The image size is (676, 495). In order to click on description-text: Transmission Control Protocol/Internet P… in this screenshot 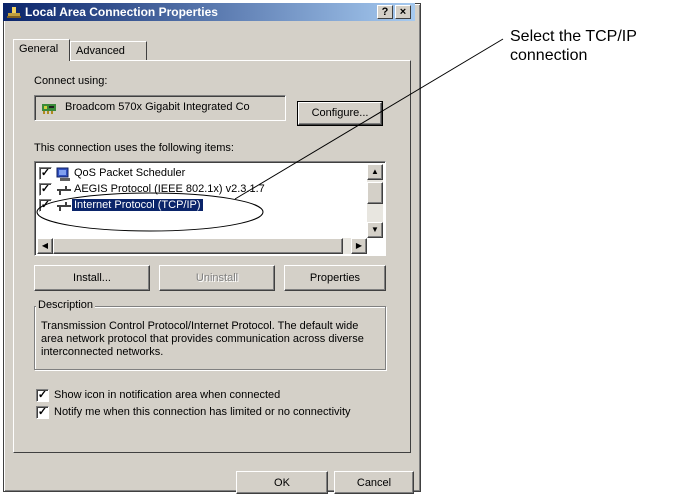, I will do `click(202, 339)`.